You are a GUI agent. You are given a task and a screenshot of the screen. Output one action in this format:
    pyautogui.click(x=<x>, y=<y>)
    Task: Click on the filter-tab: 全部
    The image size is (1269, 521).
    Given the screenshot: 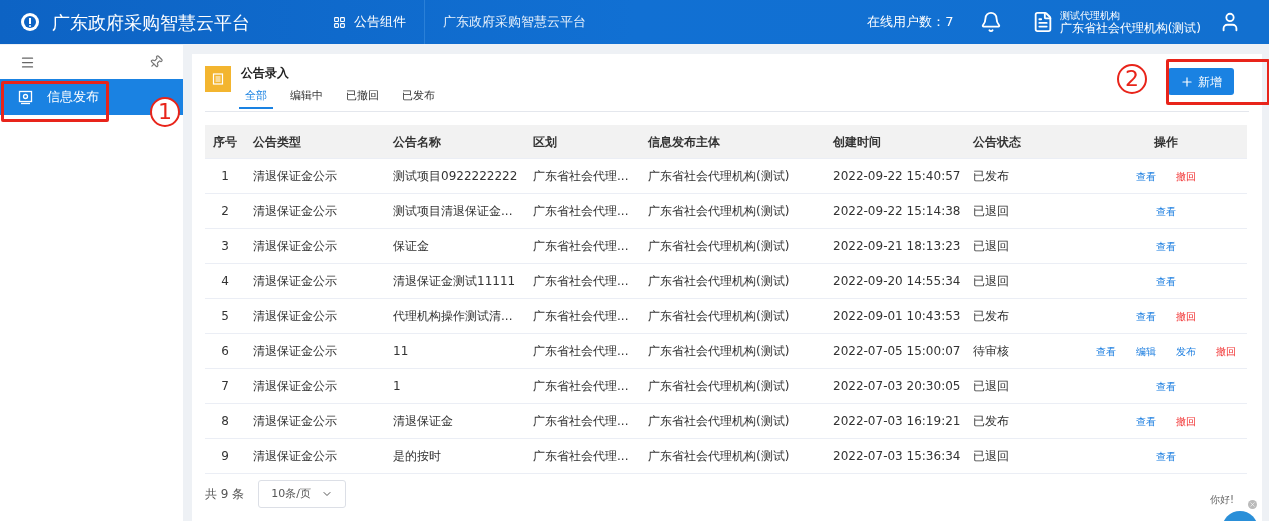 What is the action you would take?
    pyautogui.click(x=256, y=96)
    